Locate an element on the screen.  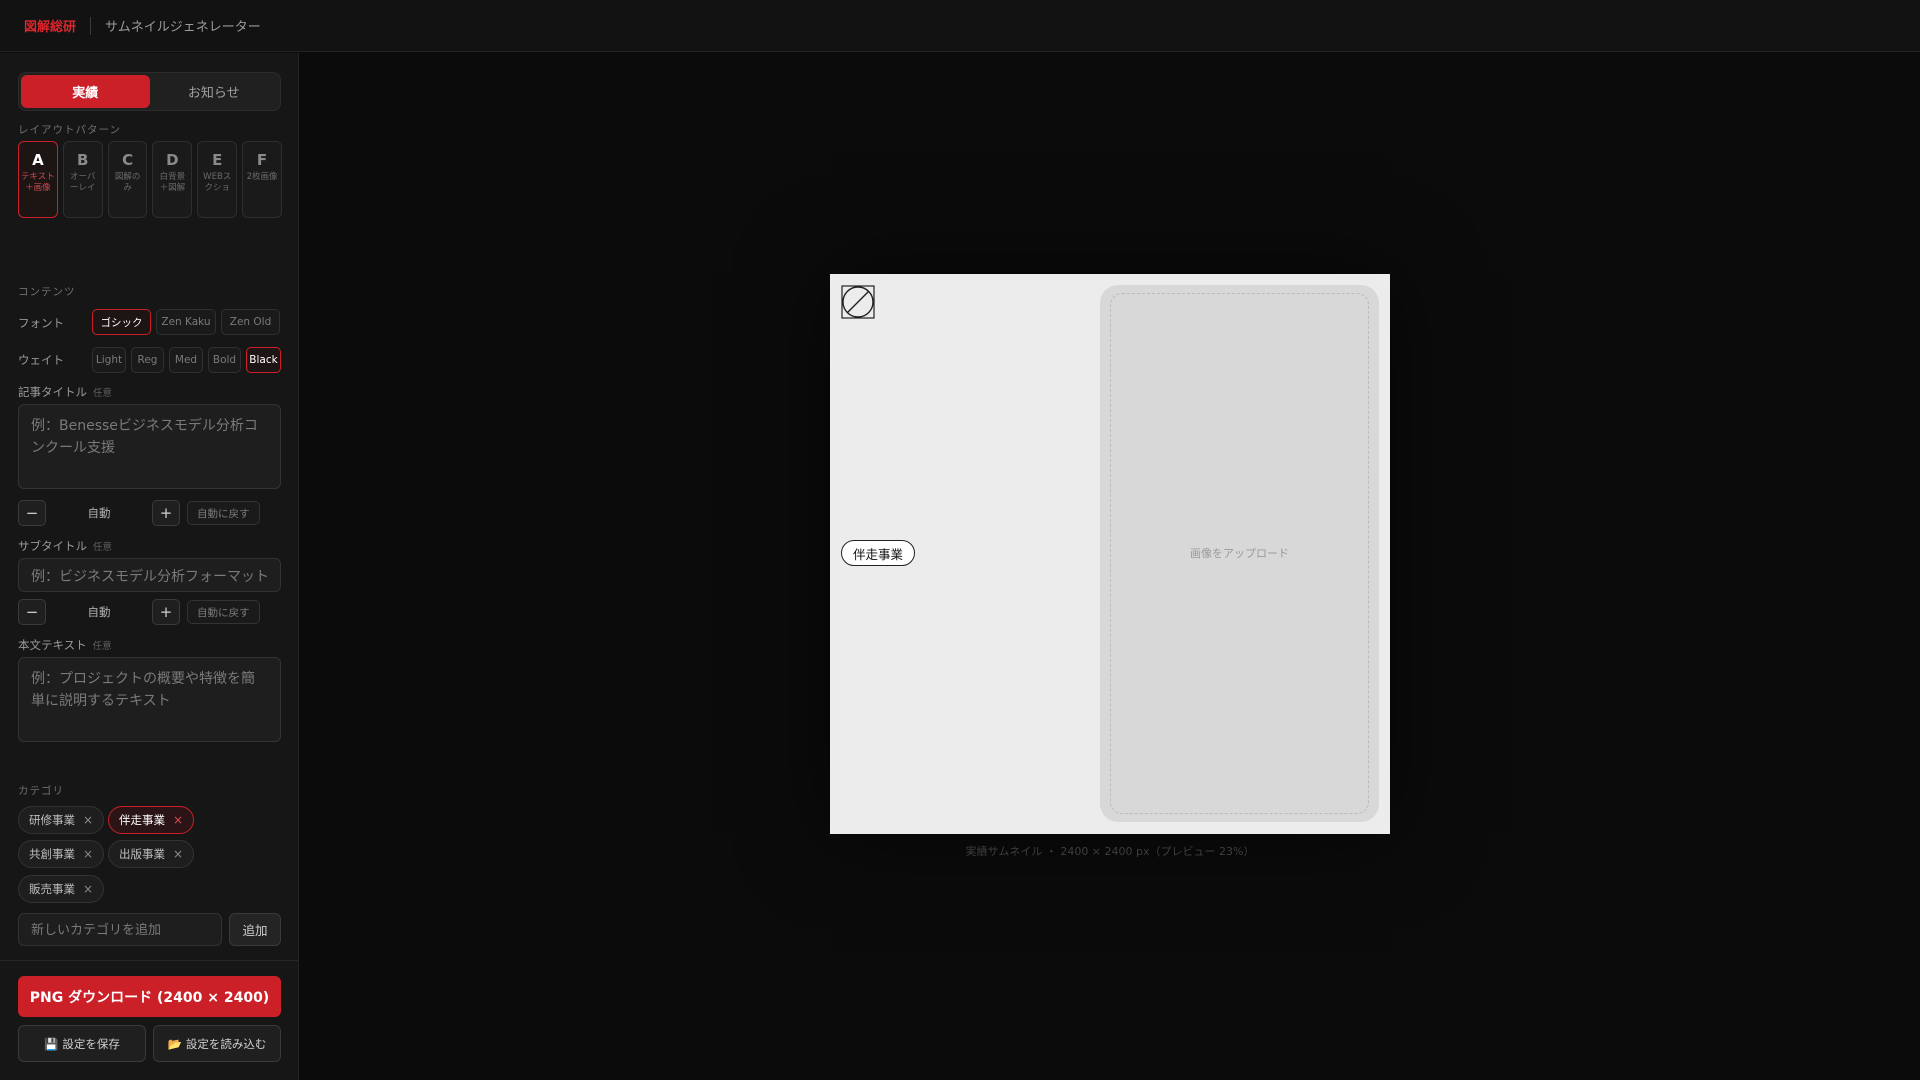
layout-section-label: レイアウトパターン is located at coordinates (69, 130).